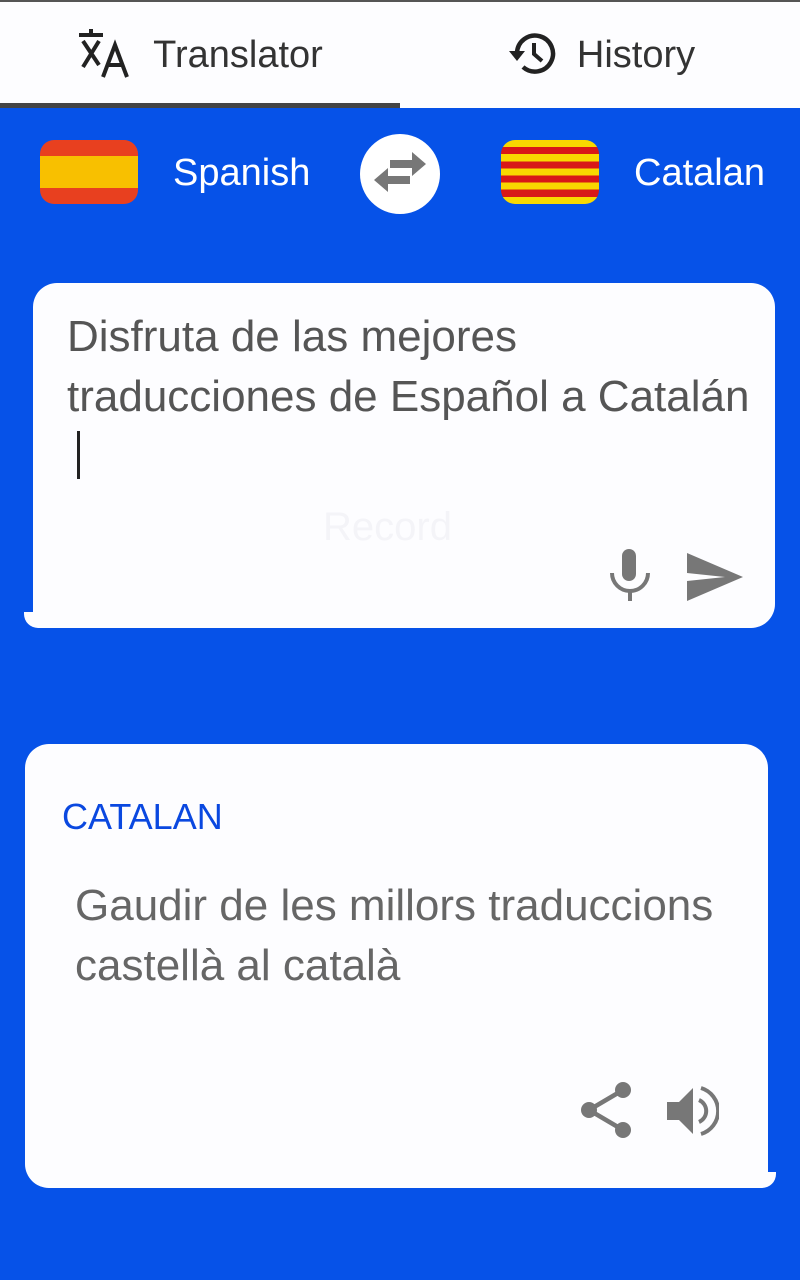 The image size is (800, 1280). I want to click on speak-button, so click(691, 1113).